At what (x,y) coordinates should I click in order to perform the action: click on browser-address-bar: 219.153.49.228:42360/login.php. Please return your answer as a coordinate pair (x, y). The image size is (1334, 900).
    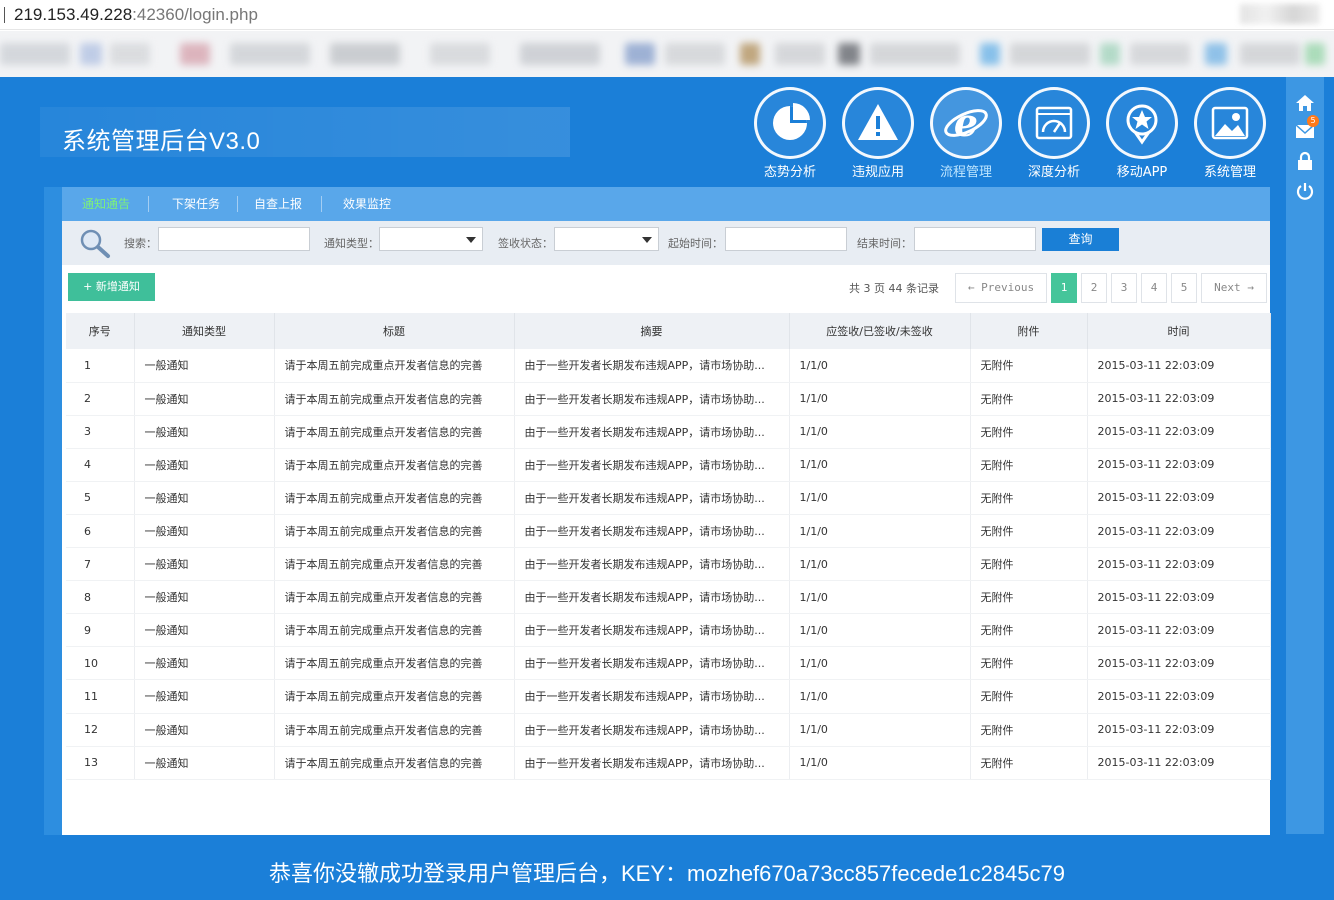
    Looking at the image, I should click on (667, 15).